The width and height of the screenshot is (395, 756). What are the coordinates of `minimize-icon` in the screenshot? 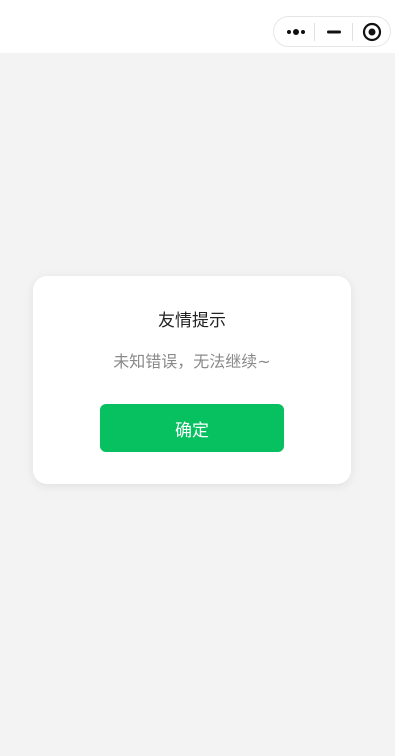 It's located at (334, 31).